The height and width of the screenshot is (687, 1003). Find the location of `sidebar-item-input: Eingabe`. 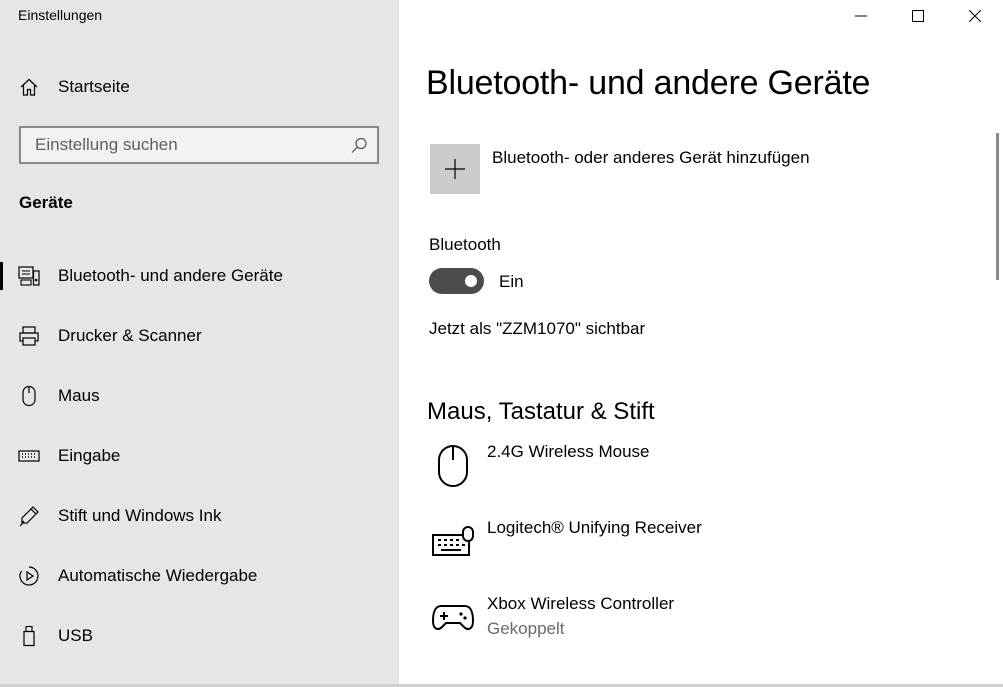

sidebar-item-input: Eingabe is located at coordinates (199, 456).